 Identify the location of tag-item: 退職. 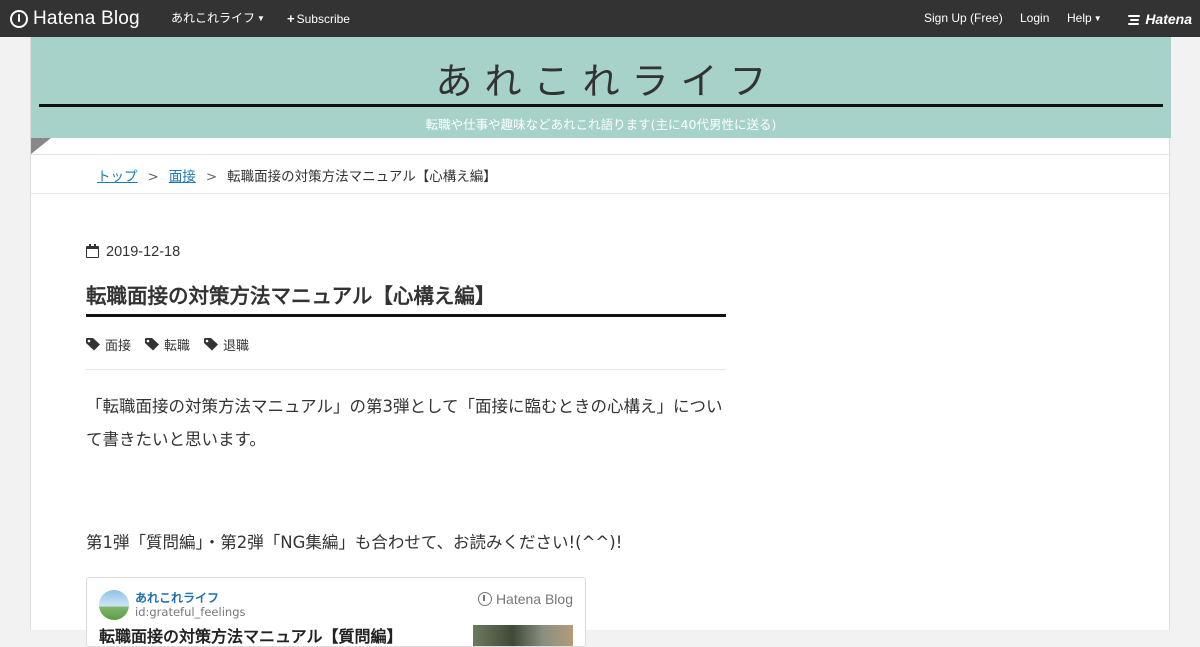
(226, 344).